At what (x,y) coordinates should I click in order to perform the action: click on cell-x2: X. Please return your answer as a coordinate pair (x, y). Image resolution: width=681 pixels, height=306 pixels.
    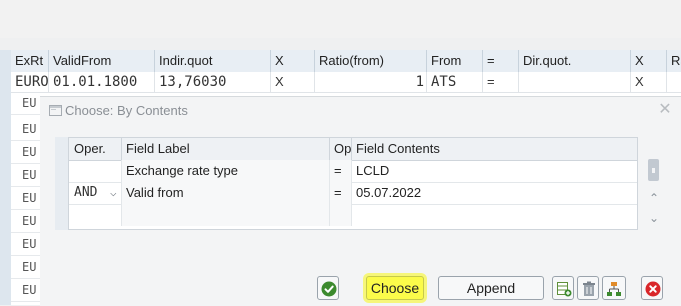
    Looking at the image, I should click on (649, 82).